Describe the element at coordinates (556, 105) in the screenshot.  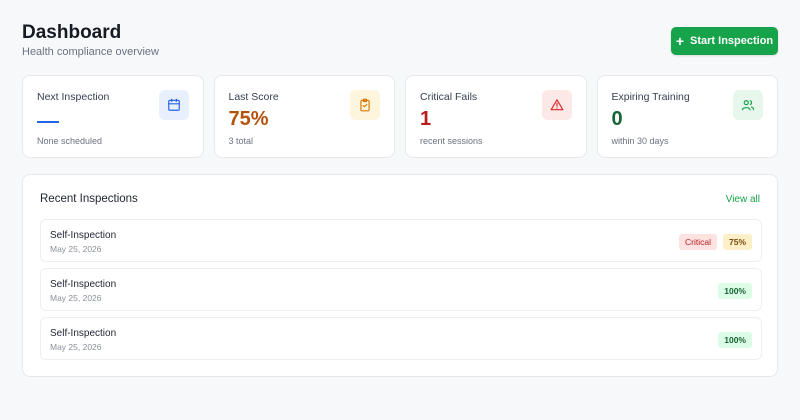
I see `warning-triangle-icon` at that location.